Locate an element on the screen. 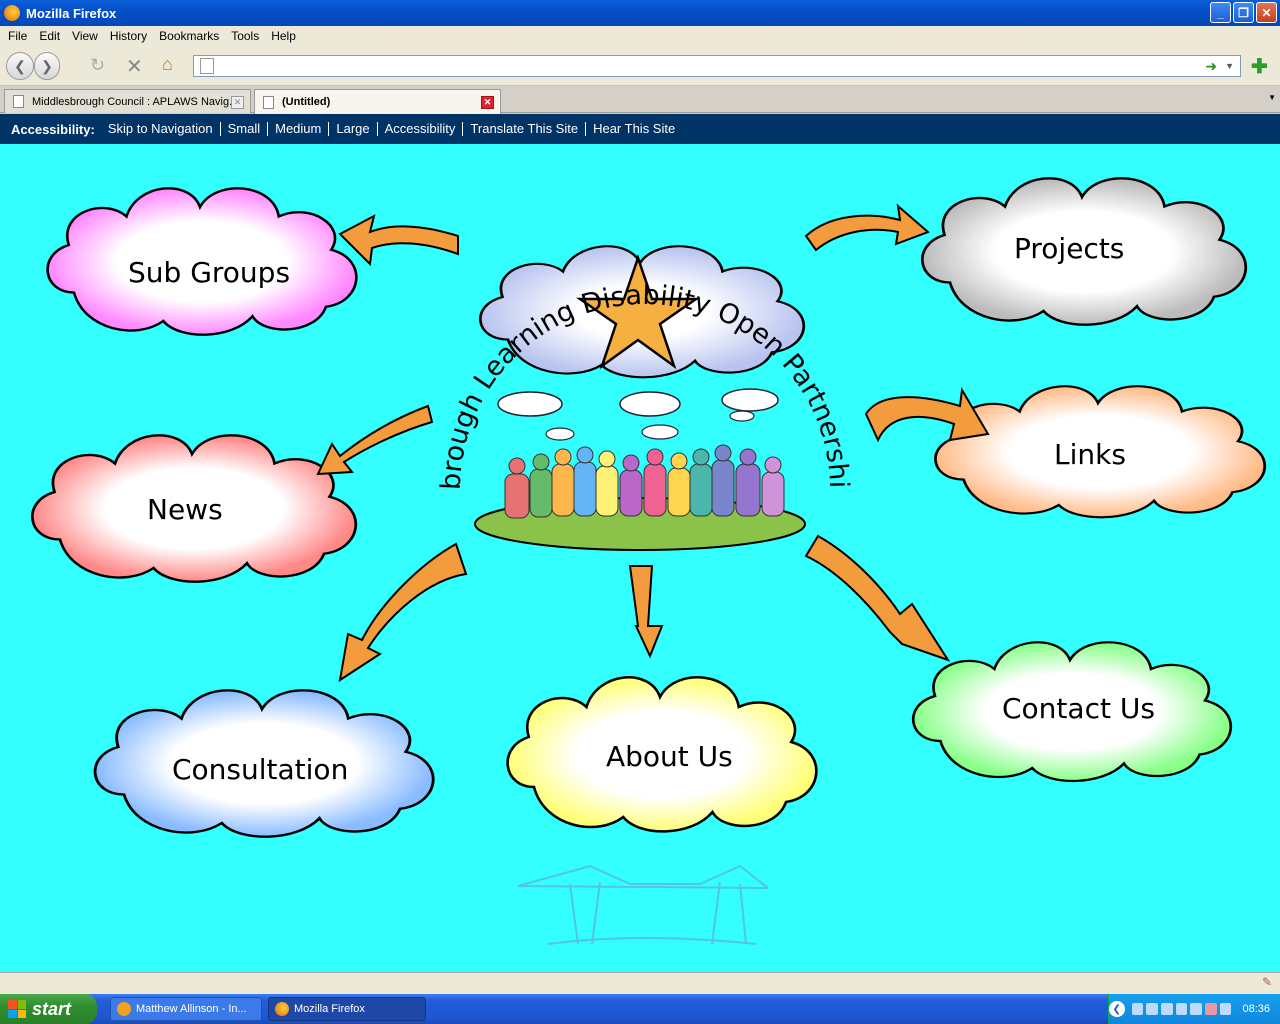 The height and width of the screenshot is (1024, 1280). navigation-toolbar: ❮ ❯ ↻ ✕ ⌂ ➜ ▼ ✚ is located at coordinates (640, 66).